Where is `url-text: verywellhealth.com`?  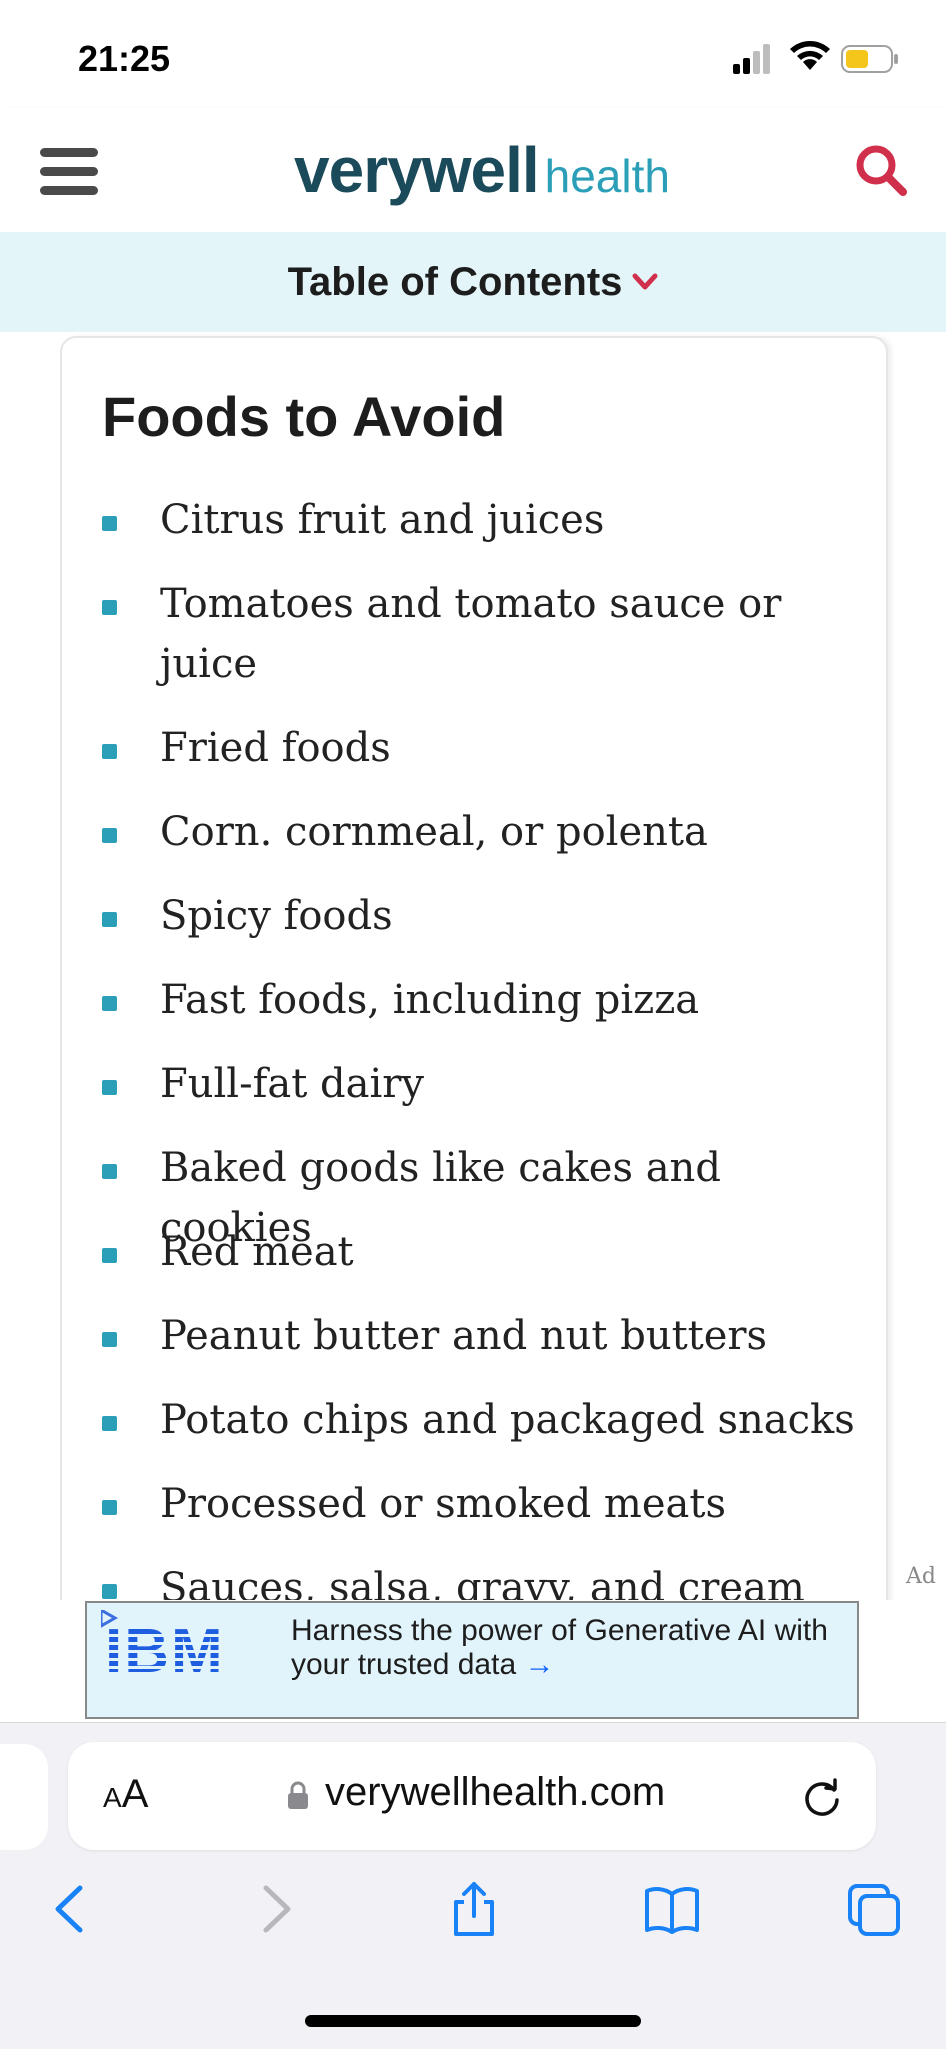
url-text: verywellhealth.com is located at coordinates (495, 1792).